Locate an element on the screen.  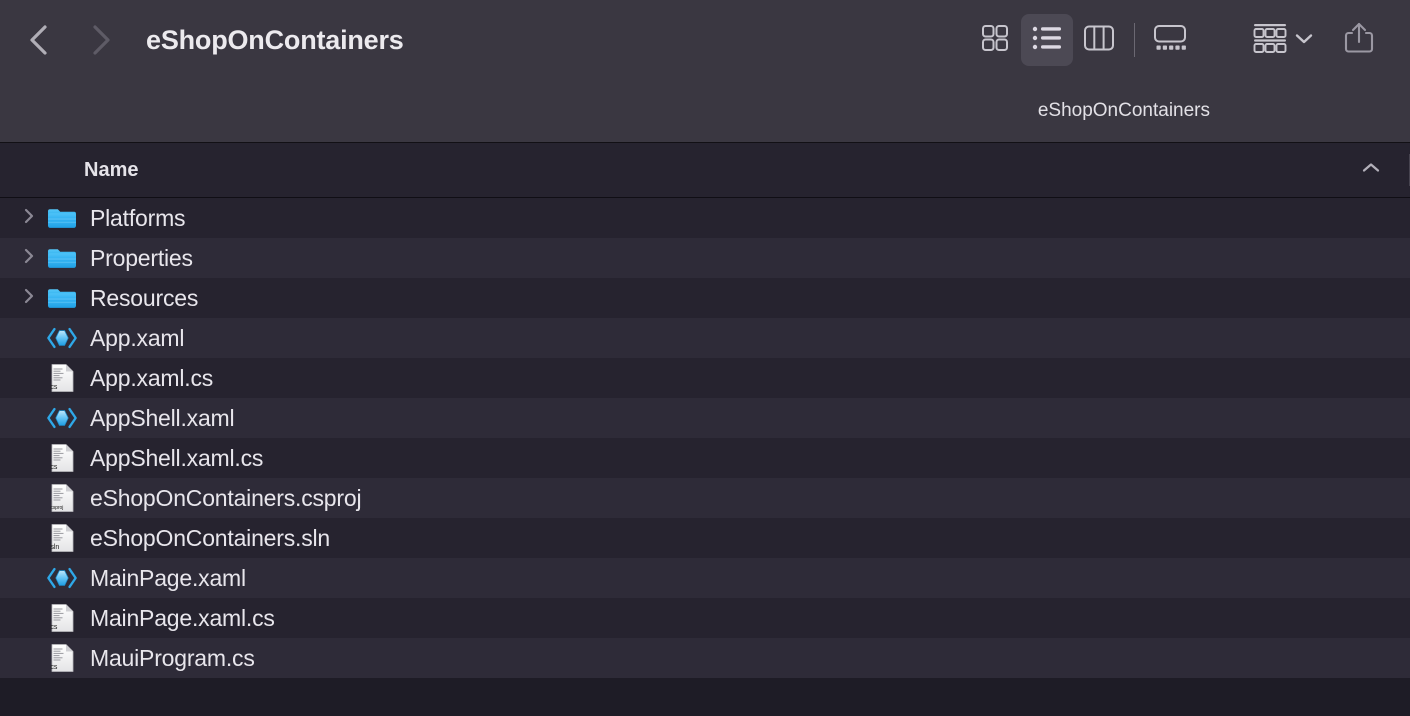
view-mode-segmented-control is located at coordinates (1082, 40).